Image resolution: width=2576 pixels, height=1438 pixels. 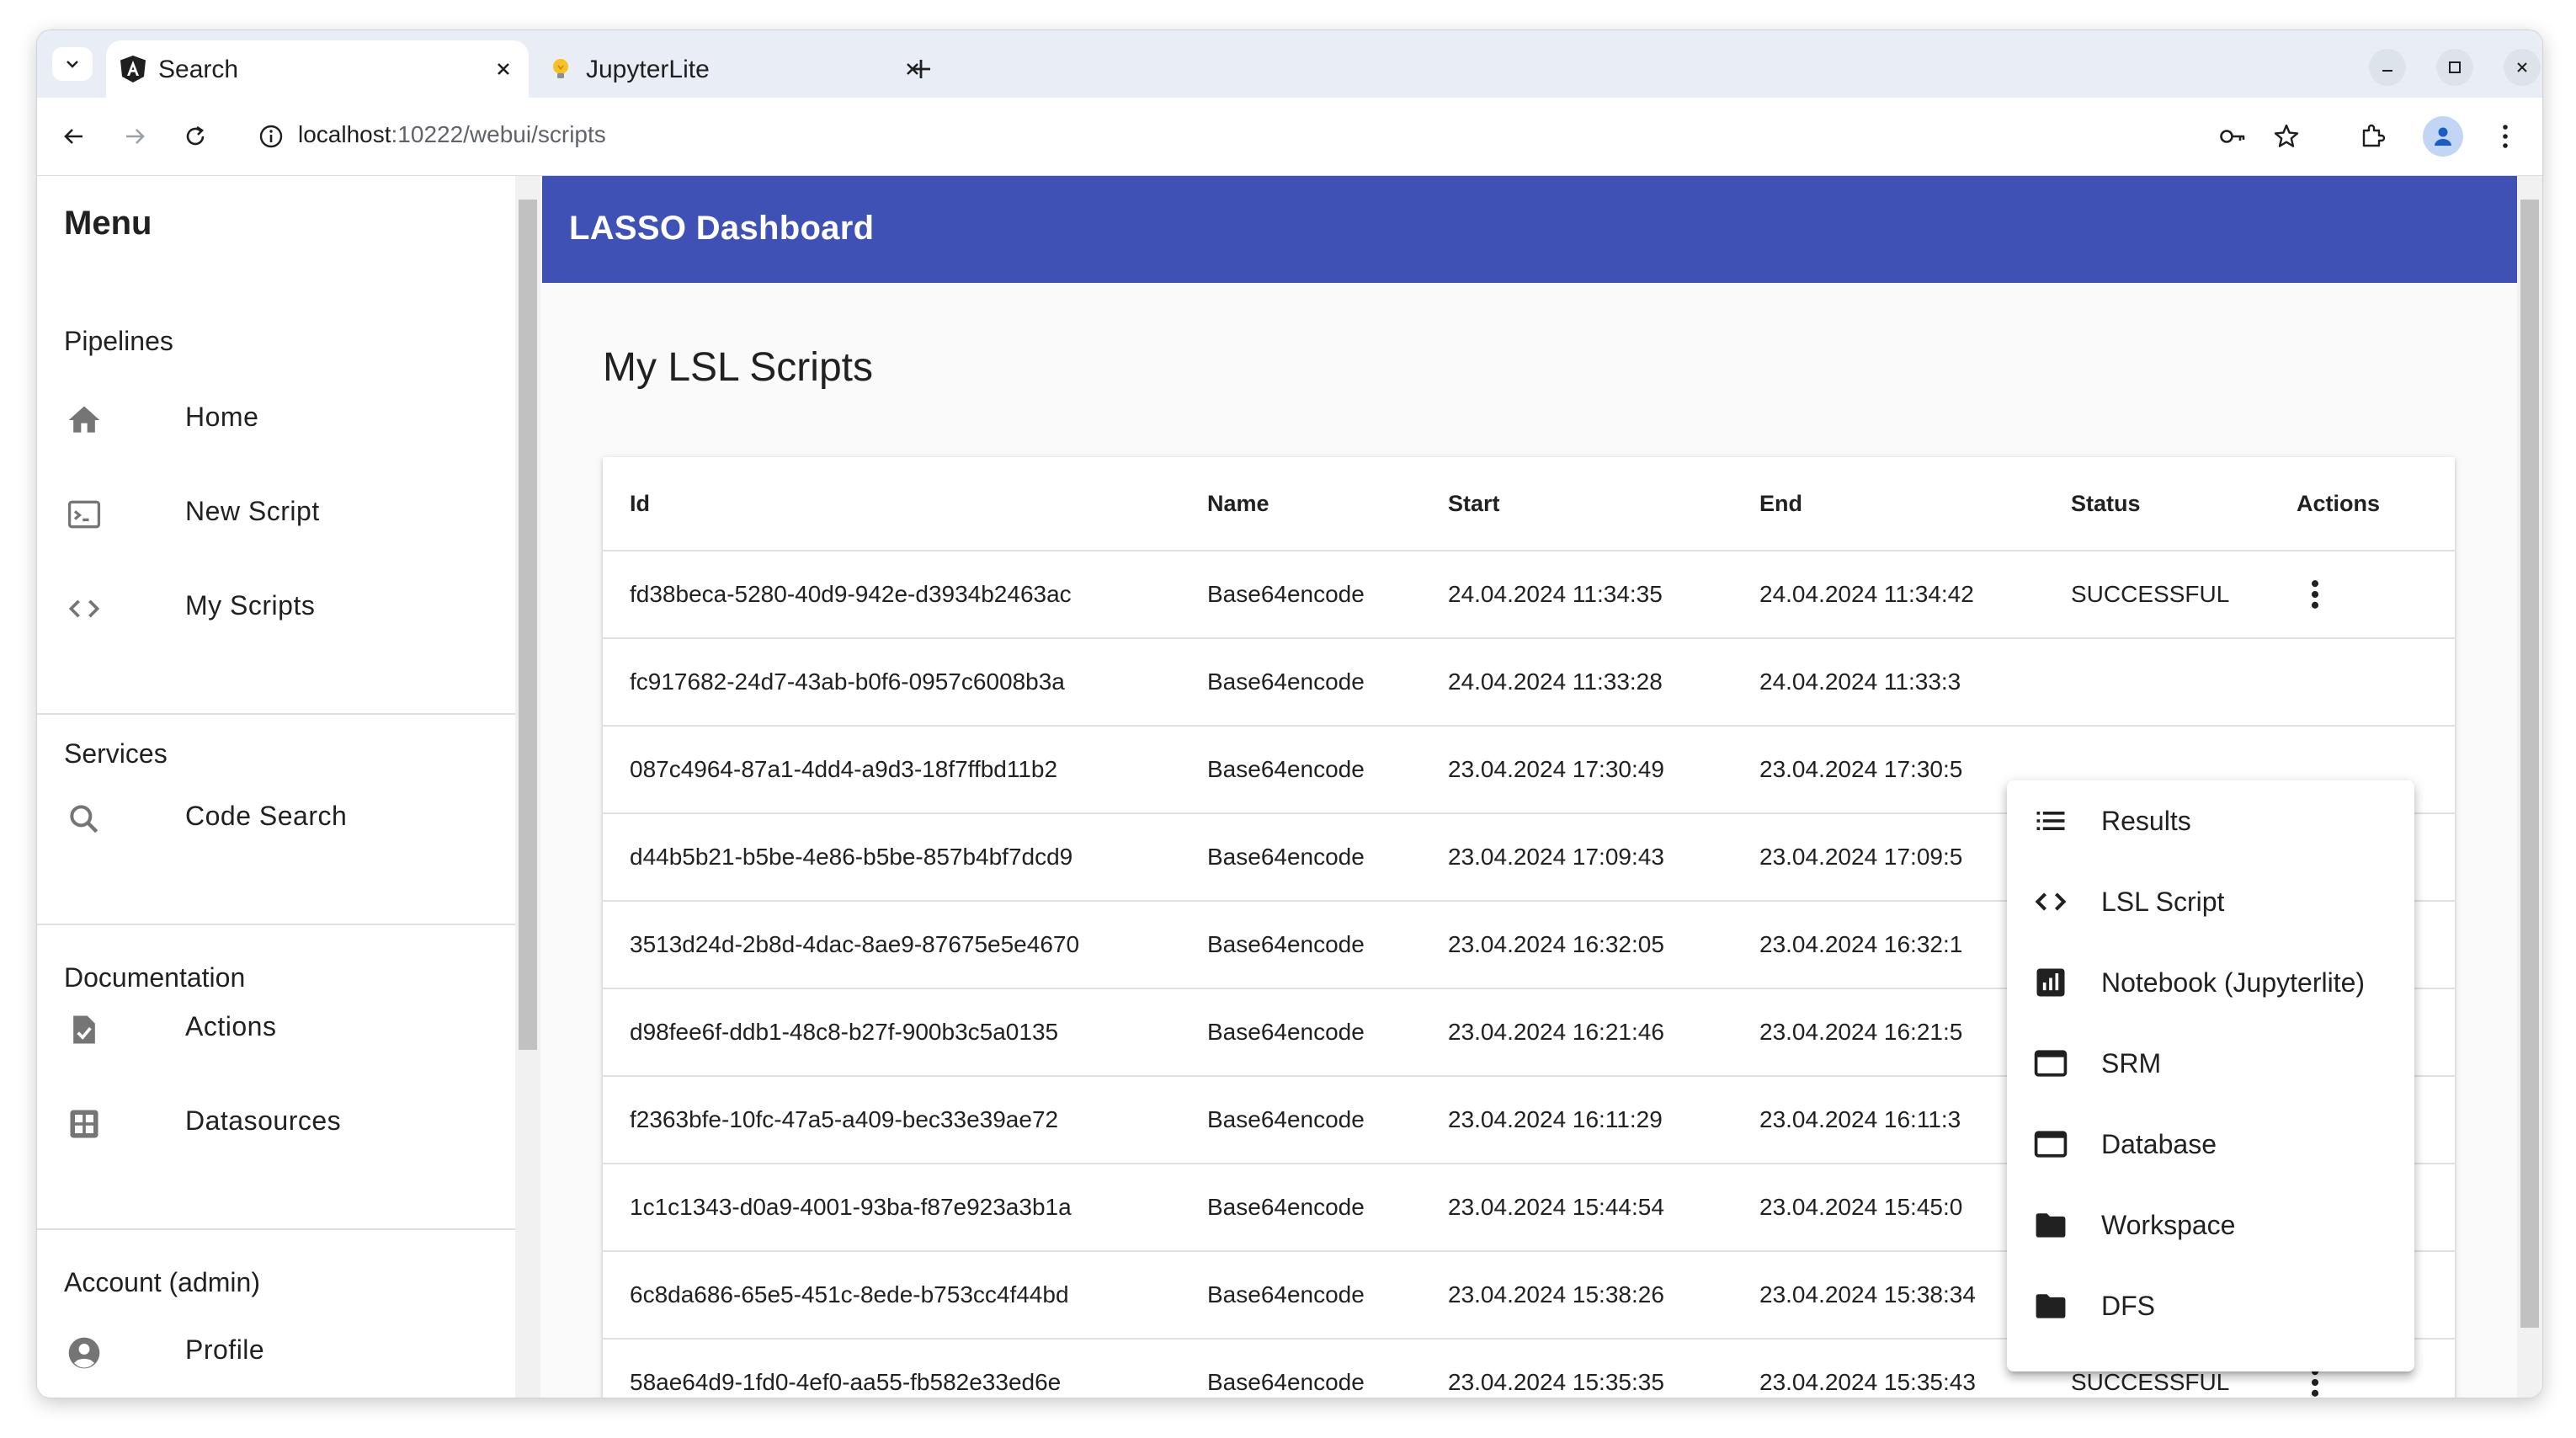 I want to click on browser-menu-button, so click(x=2506, y=136).